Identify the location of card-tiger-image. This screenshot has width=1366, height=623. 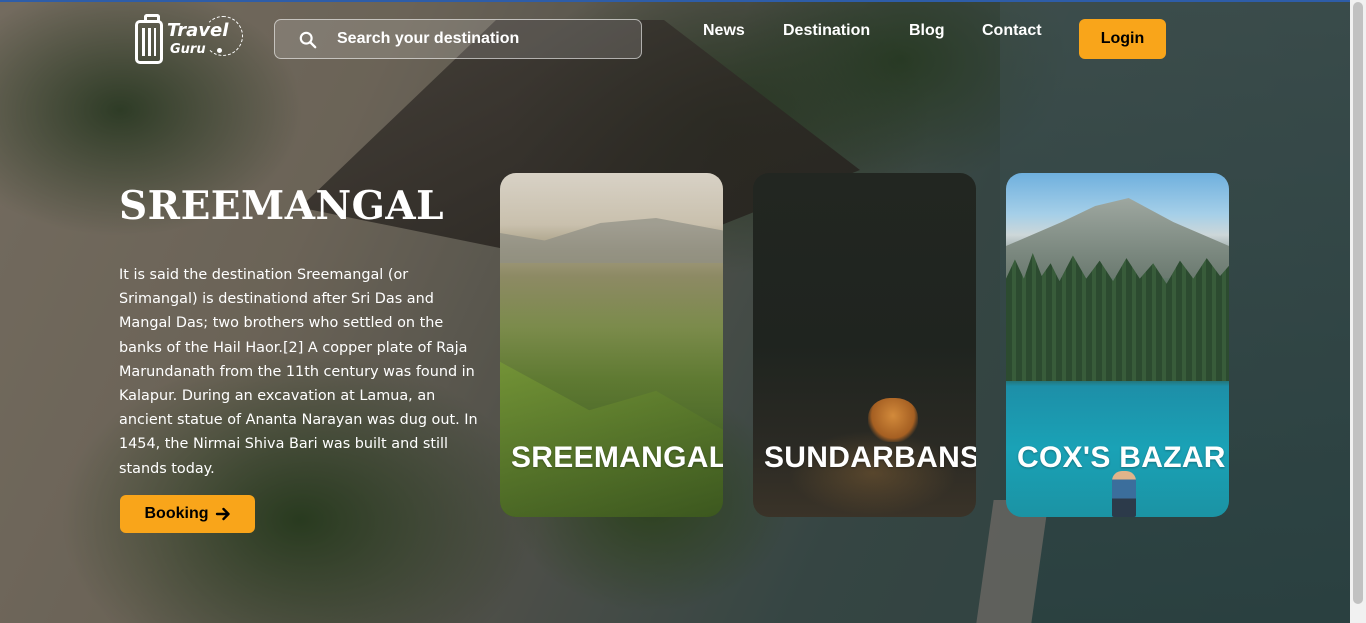
(893, 420).